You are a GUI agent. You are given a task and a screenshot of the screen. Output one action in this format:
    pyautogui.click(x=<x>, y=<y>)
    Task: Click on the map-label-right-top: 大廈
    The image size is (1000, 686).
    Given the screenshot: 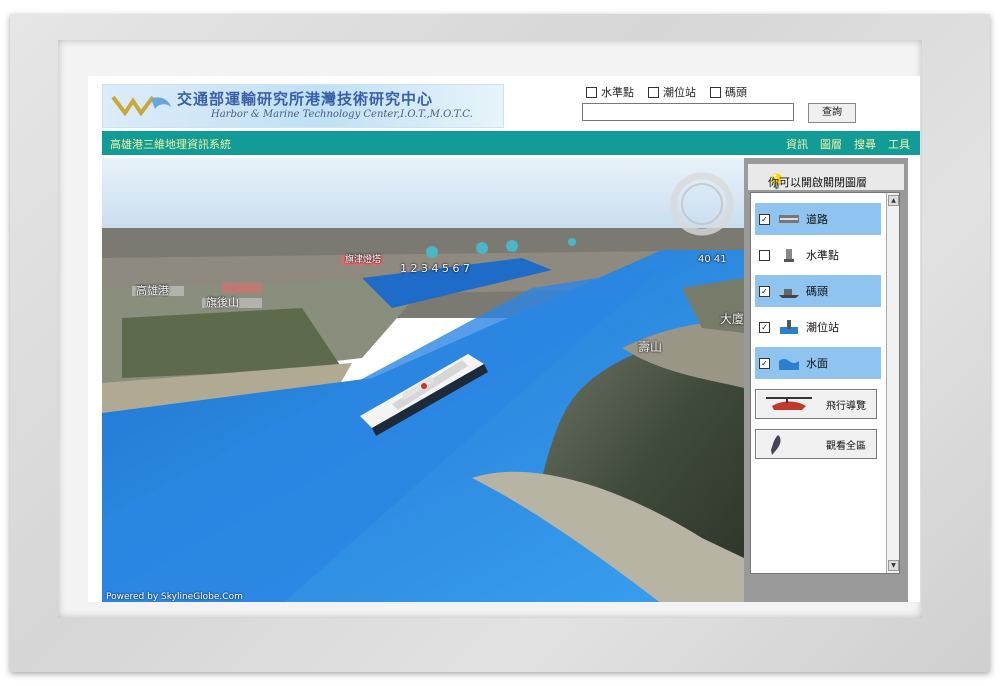 What is the action you would take?
    pyautogui.click(x=732, y=318)
    